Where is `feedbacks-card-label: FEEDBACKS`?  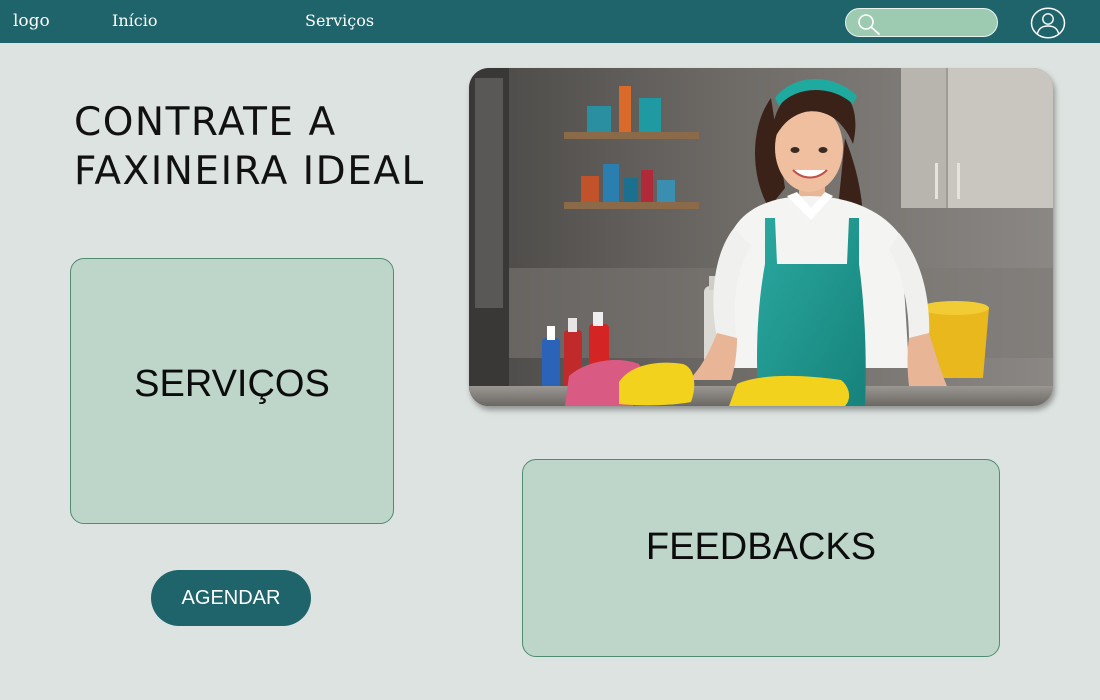
feedbacks-card-label: FEEDBACKS is located at coordinates (761, 547).